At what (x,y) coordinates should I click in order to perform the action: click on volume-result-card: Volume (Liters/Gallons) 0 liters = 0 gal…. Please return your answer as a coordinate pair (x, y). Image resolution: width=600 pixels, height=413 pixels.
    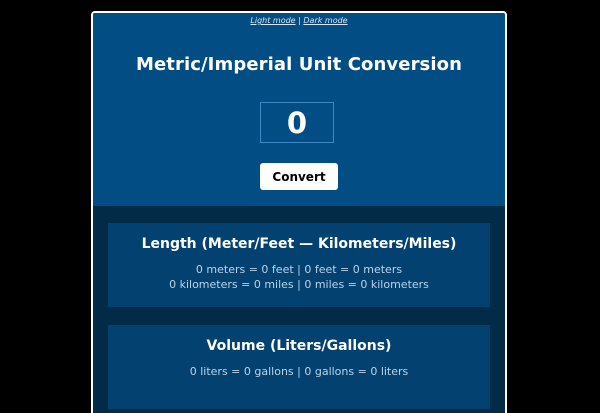
    Looking at the image, I should click on (299, 367).